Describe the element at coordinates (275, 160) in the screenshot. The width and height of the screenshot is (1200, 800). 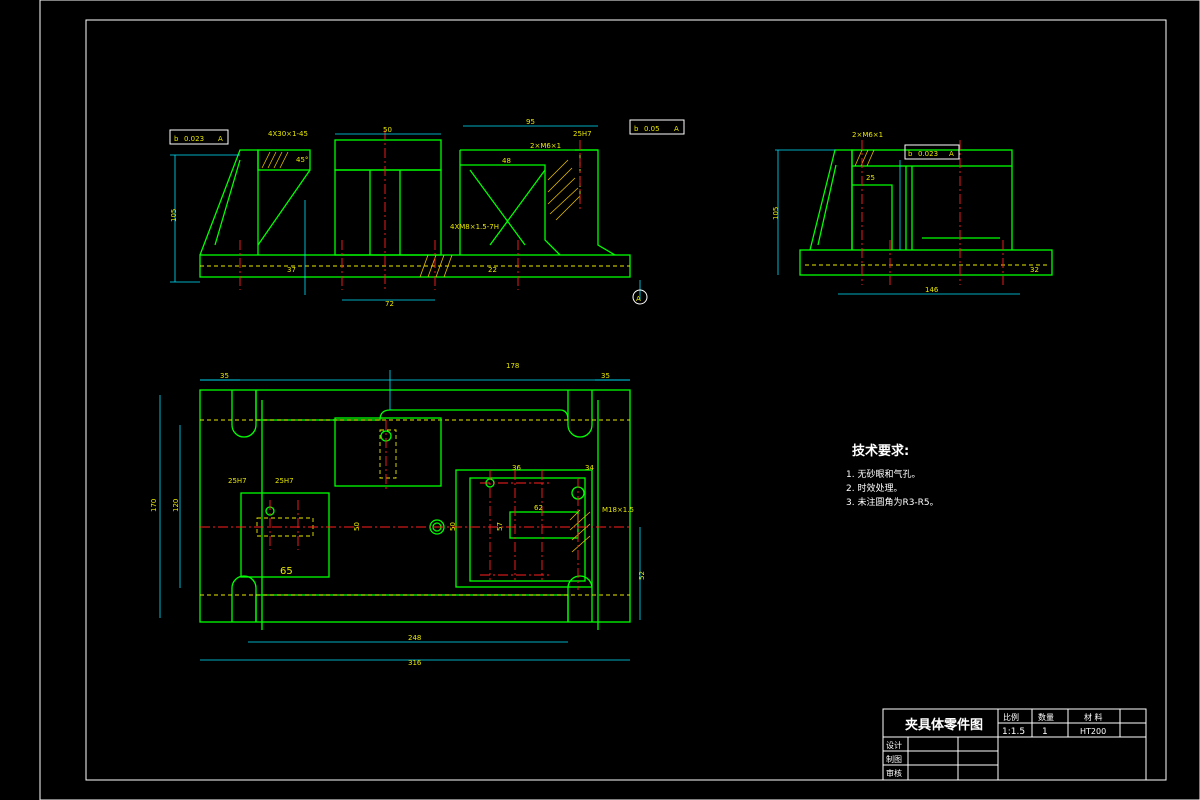
I see `front-hatch-left` at that location.